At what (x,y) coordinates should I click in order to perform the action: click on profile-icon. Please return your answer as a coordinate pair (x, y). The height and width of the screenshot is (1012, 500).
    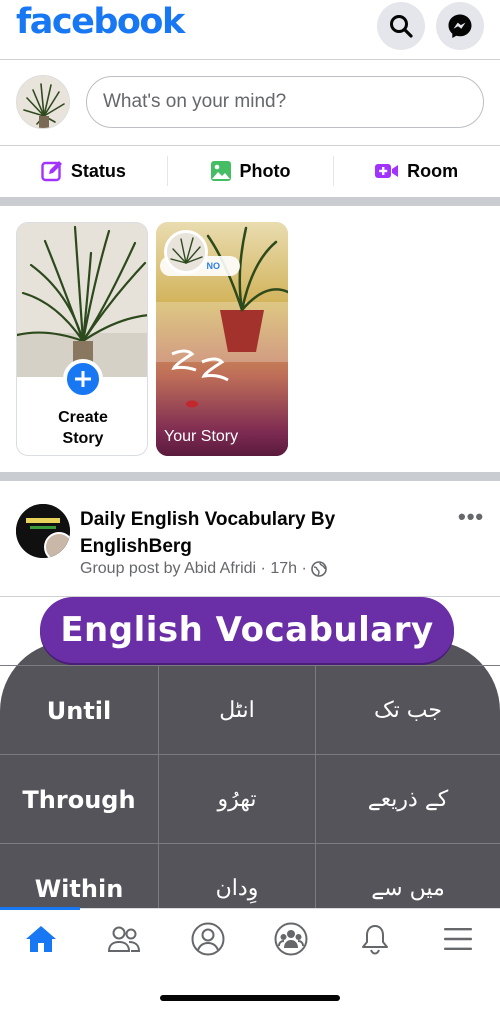
    Looking at the image, I should click on (208, 939).